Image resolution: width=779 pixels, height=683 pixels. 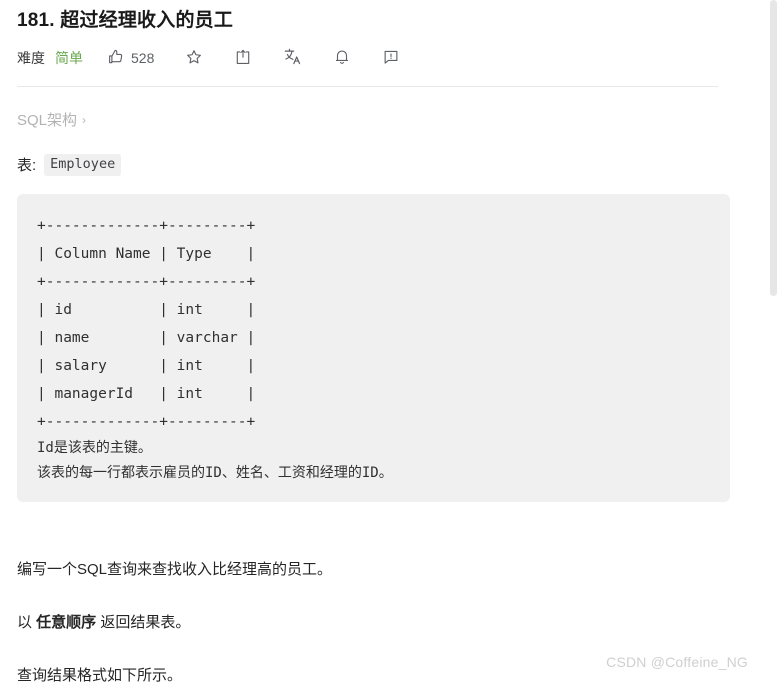 I want to click on chevron-right-icon: ›, so click(x=84, y=119).